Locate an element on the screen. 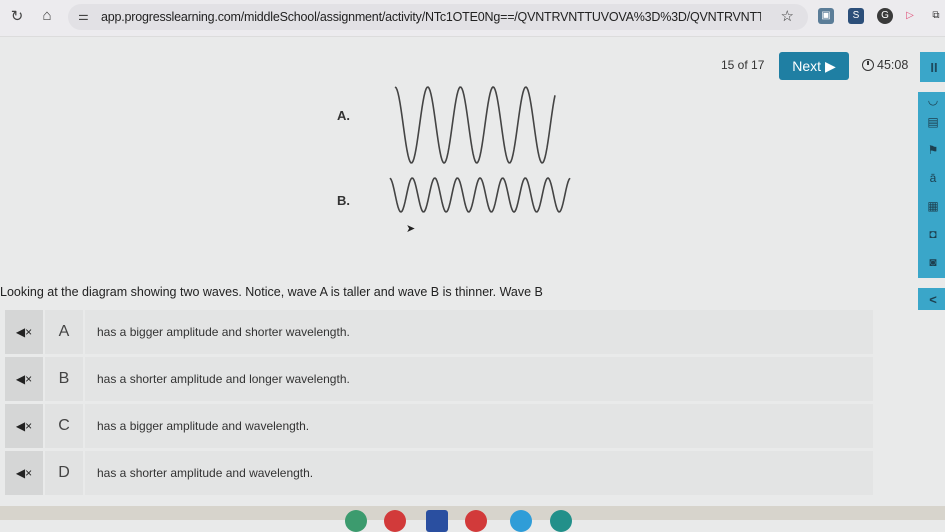 The height and width of the screenshot is (532, 945). star-icon: ☆ is located at coordinates (787, 16).